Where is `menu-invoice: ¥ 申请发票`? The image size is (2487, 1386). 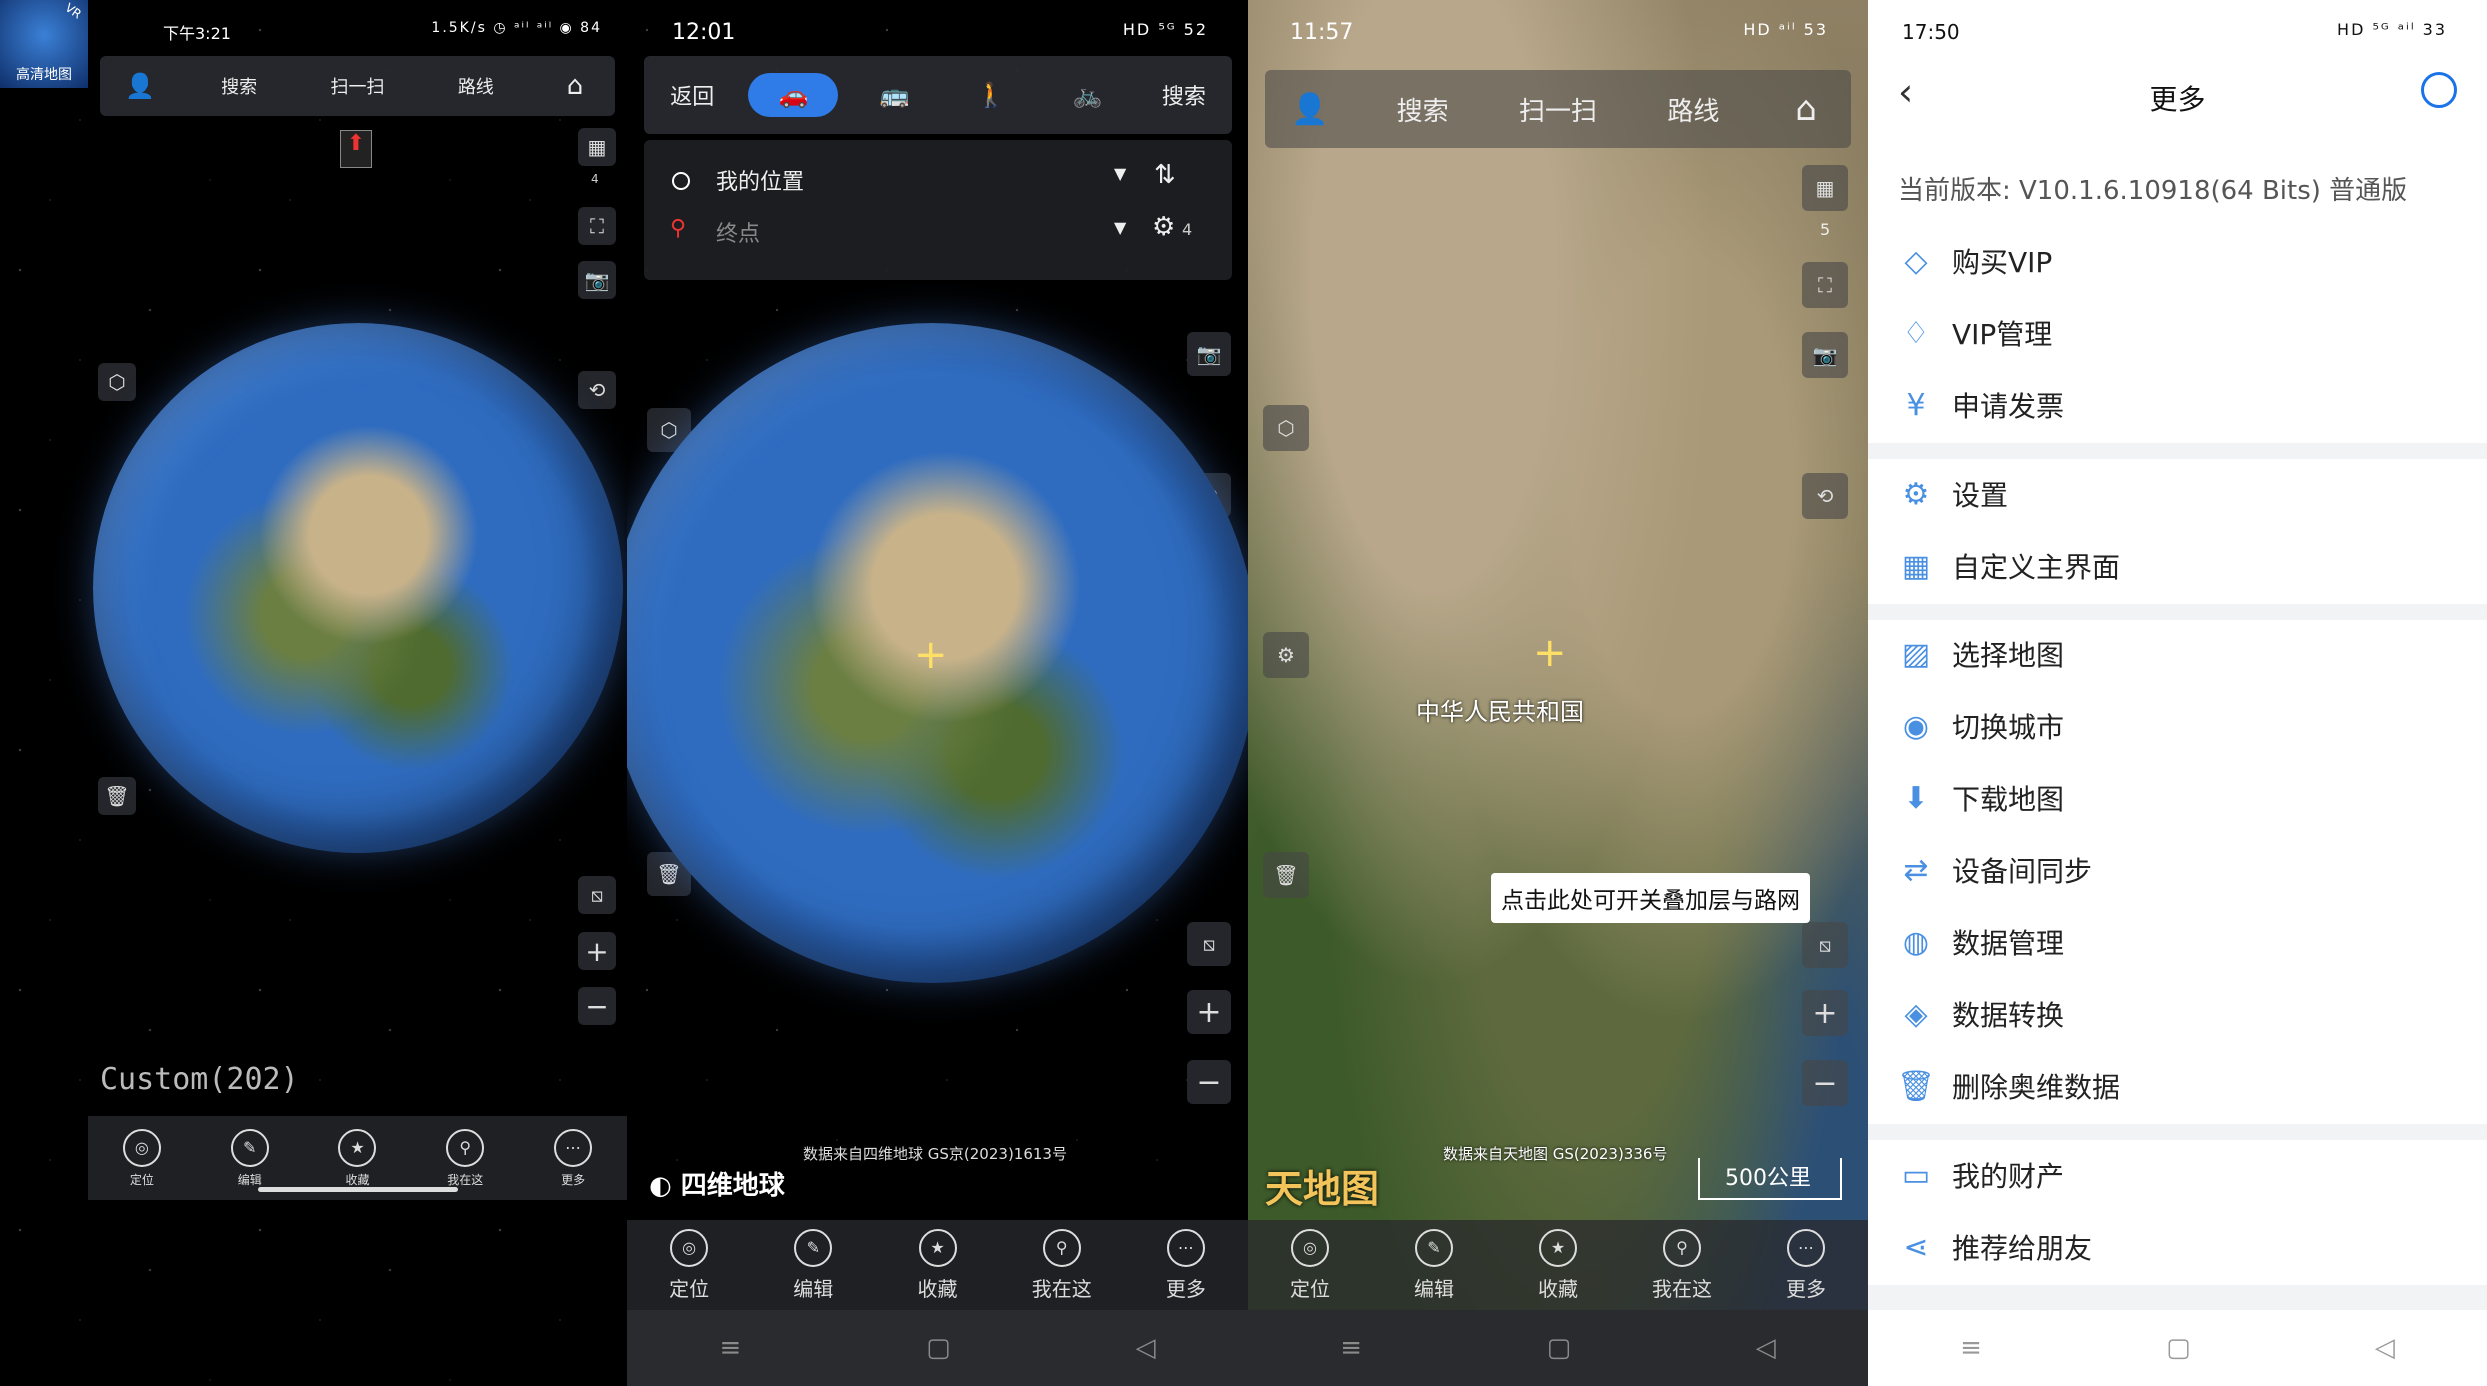 menu-invoice: ¥ 申请发票 is located at coordinates (2191, 405).